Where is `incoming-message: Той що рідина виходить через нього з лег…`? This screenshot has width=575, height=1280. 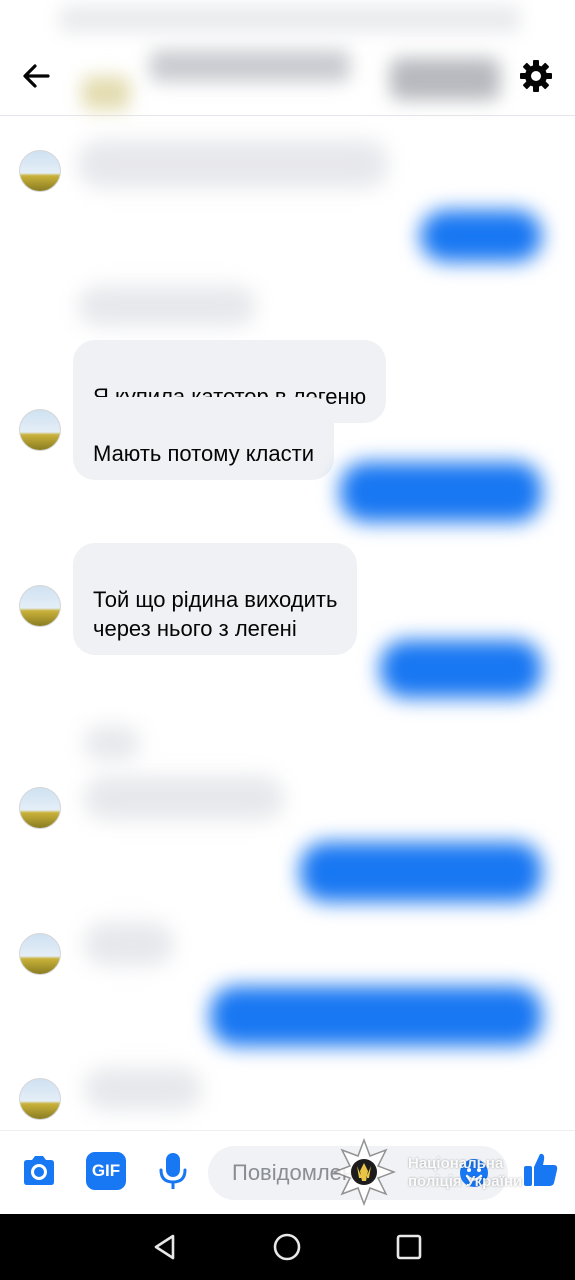
incoming-message: Той що рідина виходить через нього з лег… is located at coordinates (215, 599).